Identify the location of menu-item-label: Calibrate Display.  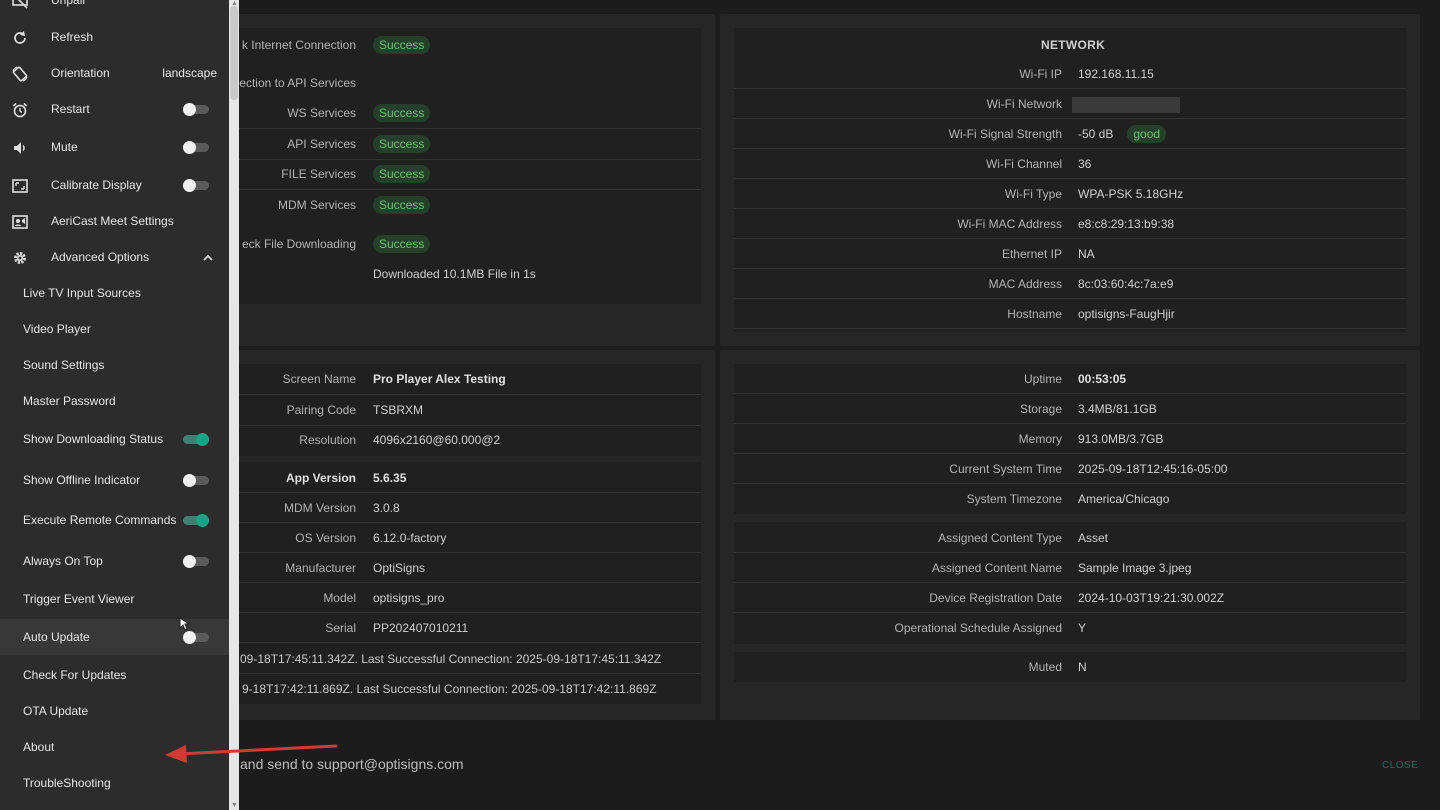
(96, 185).